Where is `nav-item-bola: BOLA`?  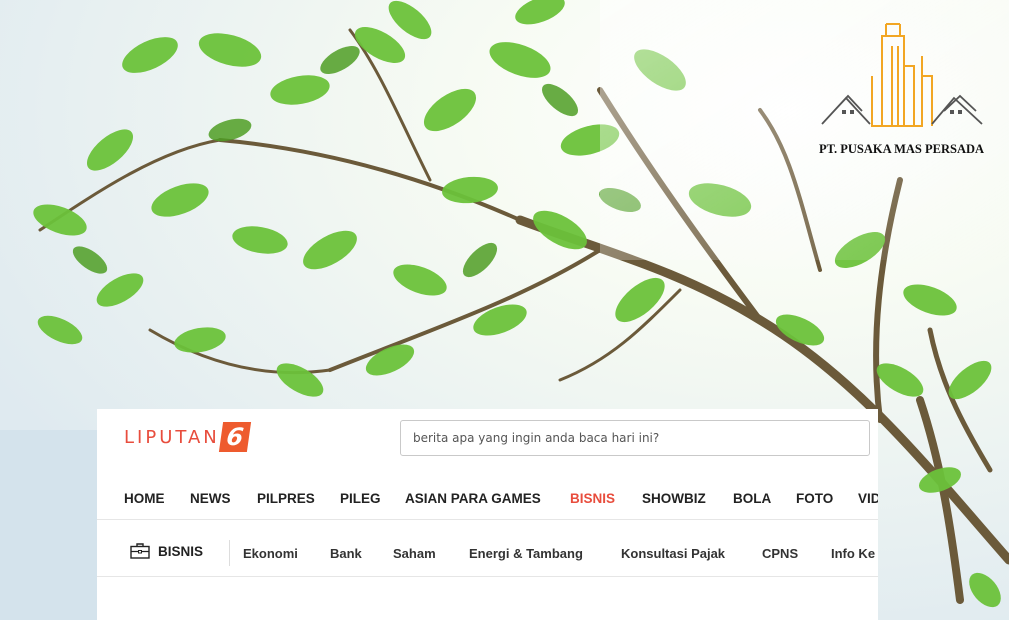
nav-item-bola: BOLA is located at coordinates (752, 498).